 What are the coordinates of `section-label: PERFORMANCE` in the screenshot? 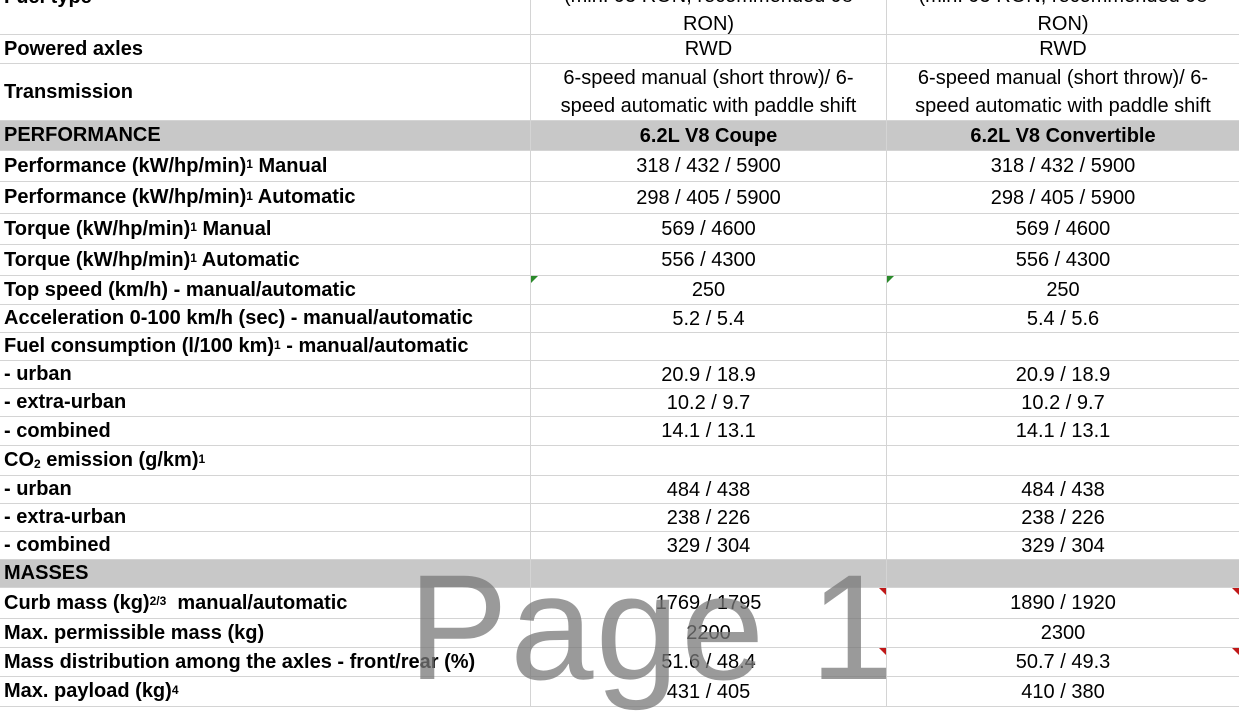 It's located at (265, 135).